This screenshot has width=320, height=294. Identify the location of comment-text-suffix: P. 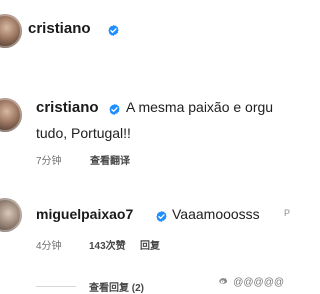
(287, 213).